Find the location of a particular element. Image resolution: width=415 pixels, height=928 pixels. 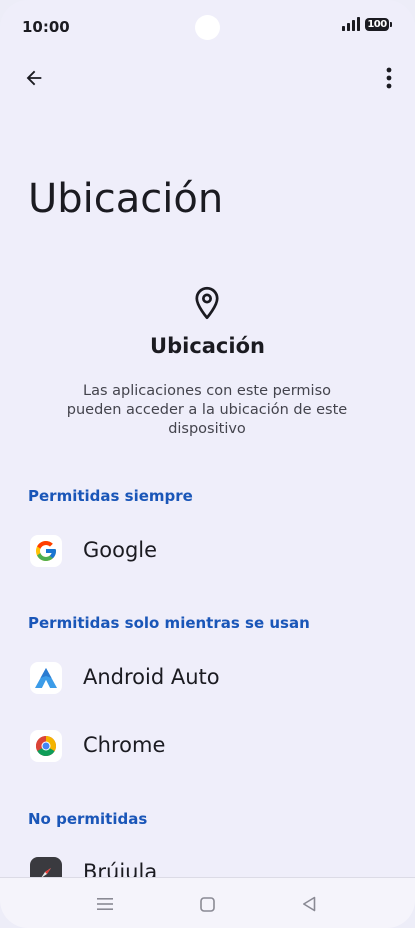

top-app-bar is located at coordinates (207, 79).